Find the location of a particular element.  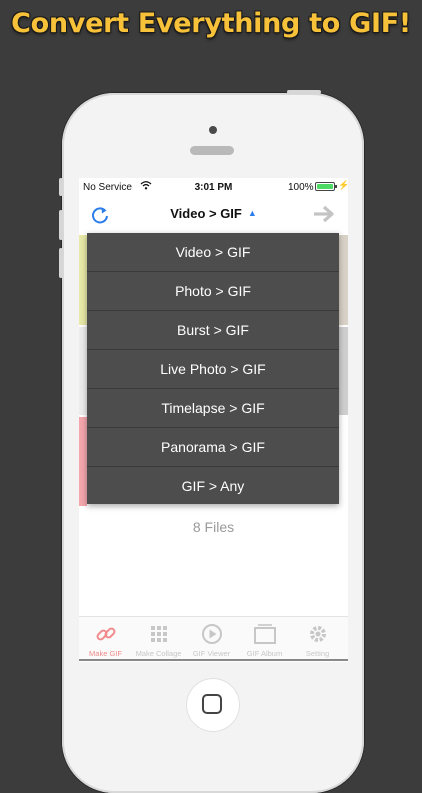

menu-item-panorama-gif: Panorama > GIF is located at coordinates (213, 447).